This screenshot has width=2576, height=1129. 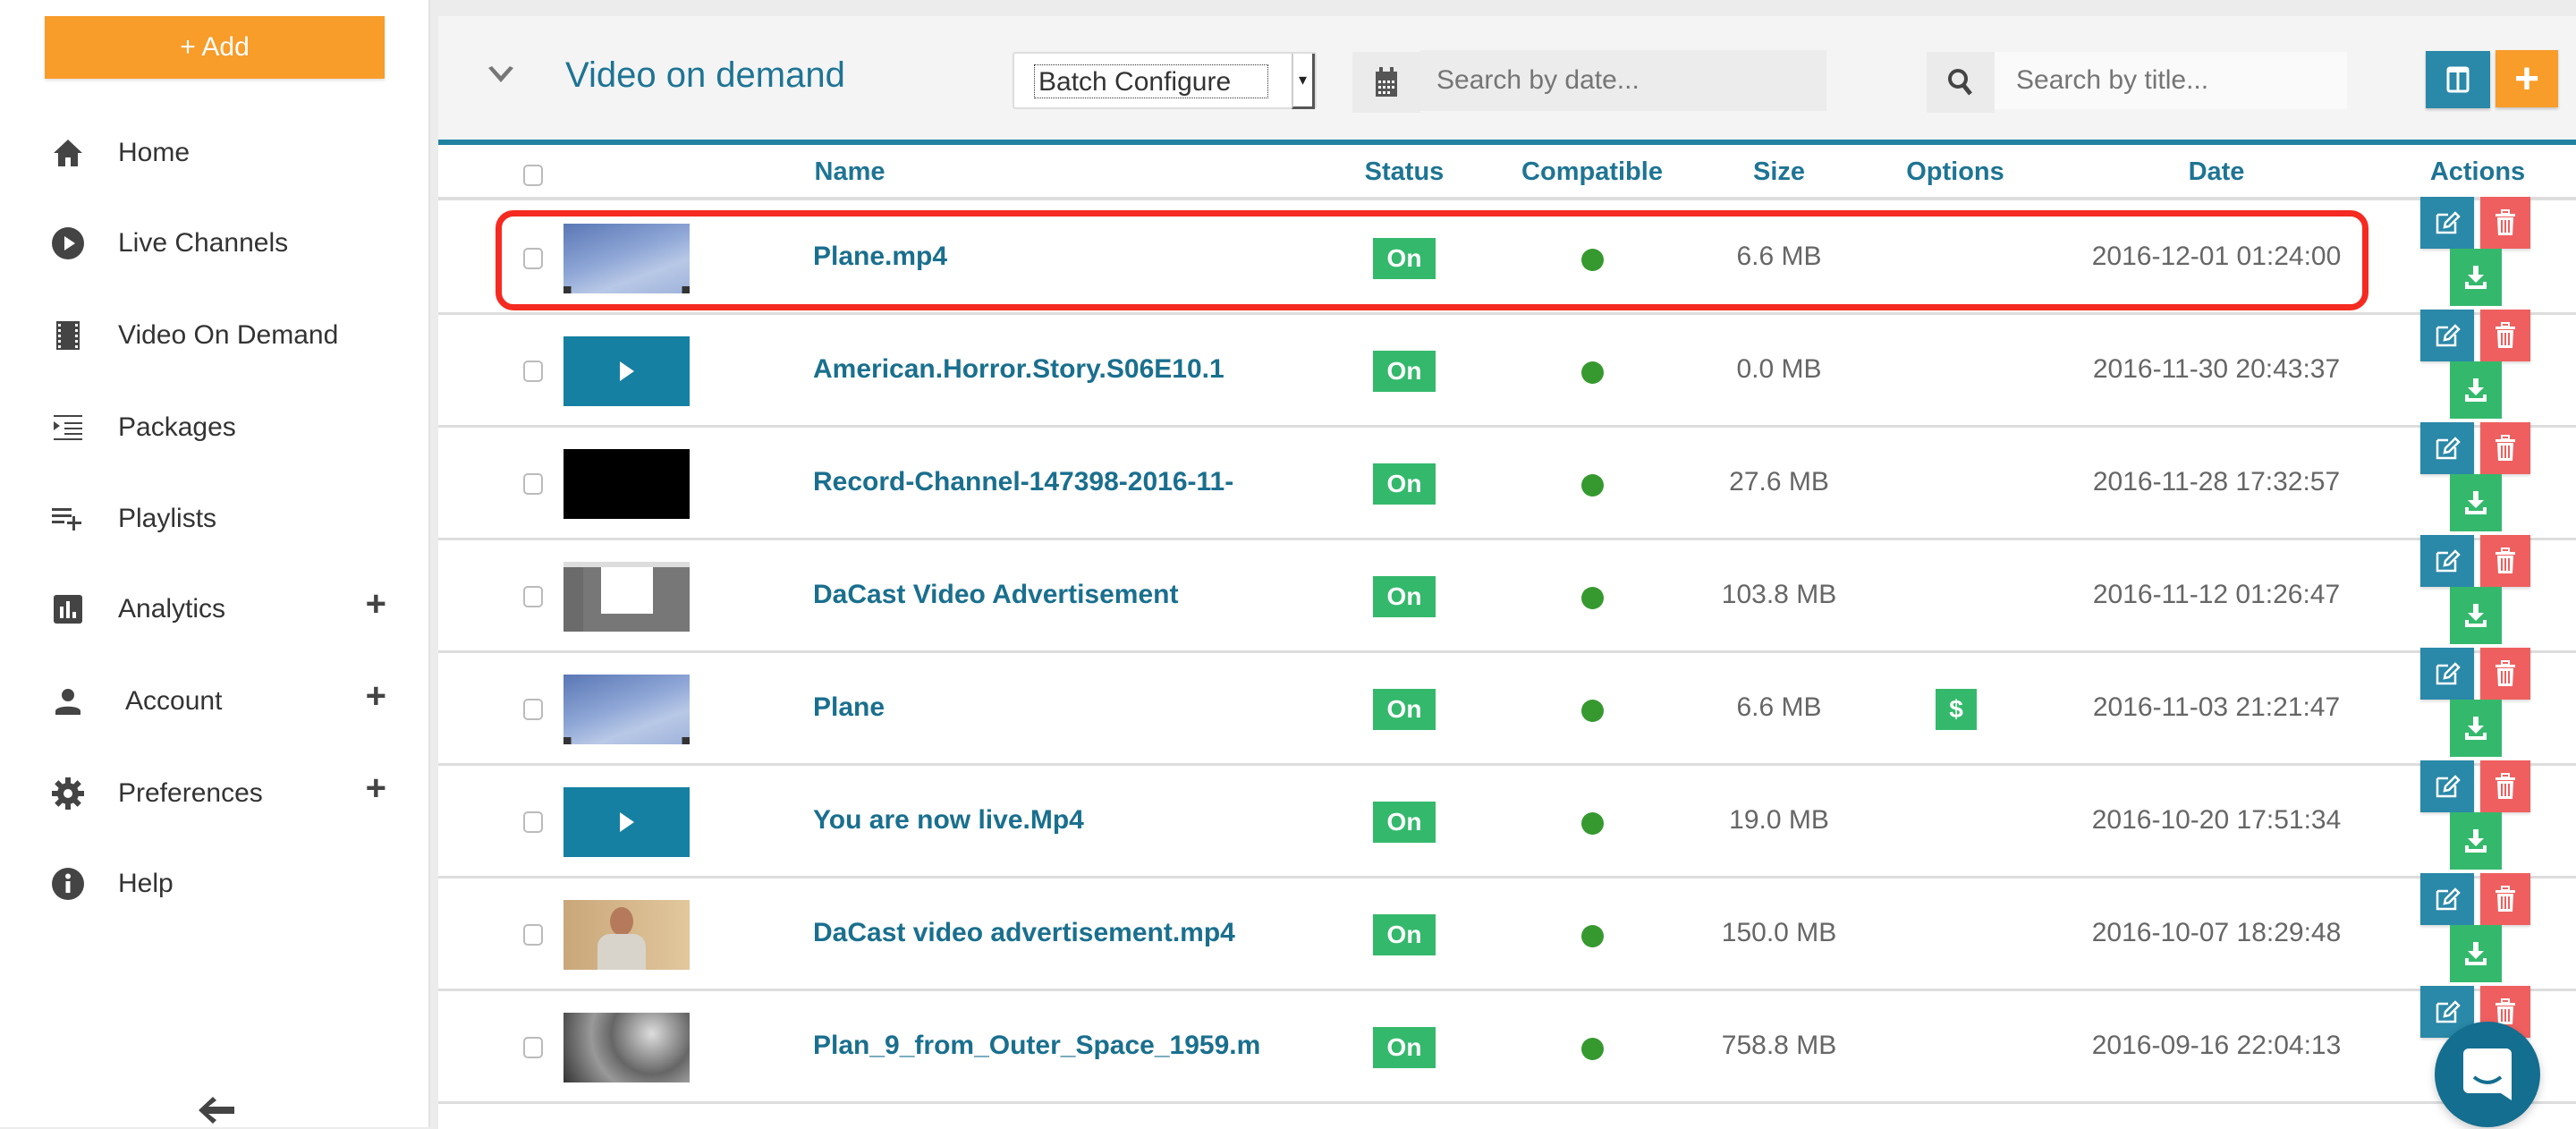 I want to click on sidebar-item-home: Home, so click(x=229, y=153).